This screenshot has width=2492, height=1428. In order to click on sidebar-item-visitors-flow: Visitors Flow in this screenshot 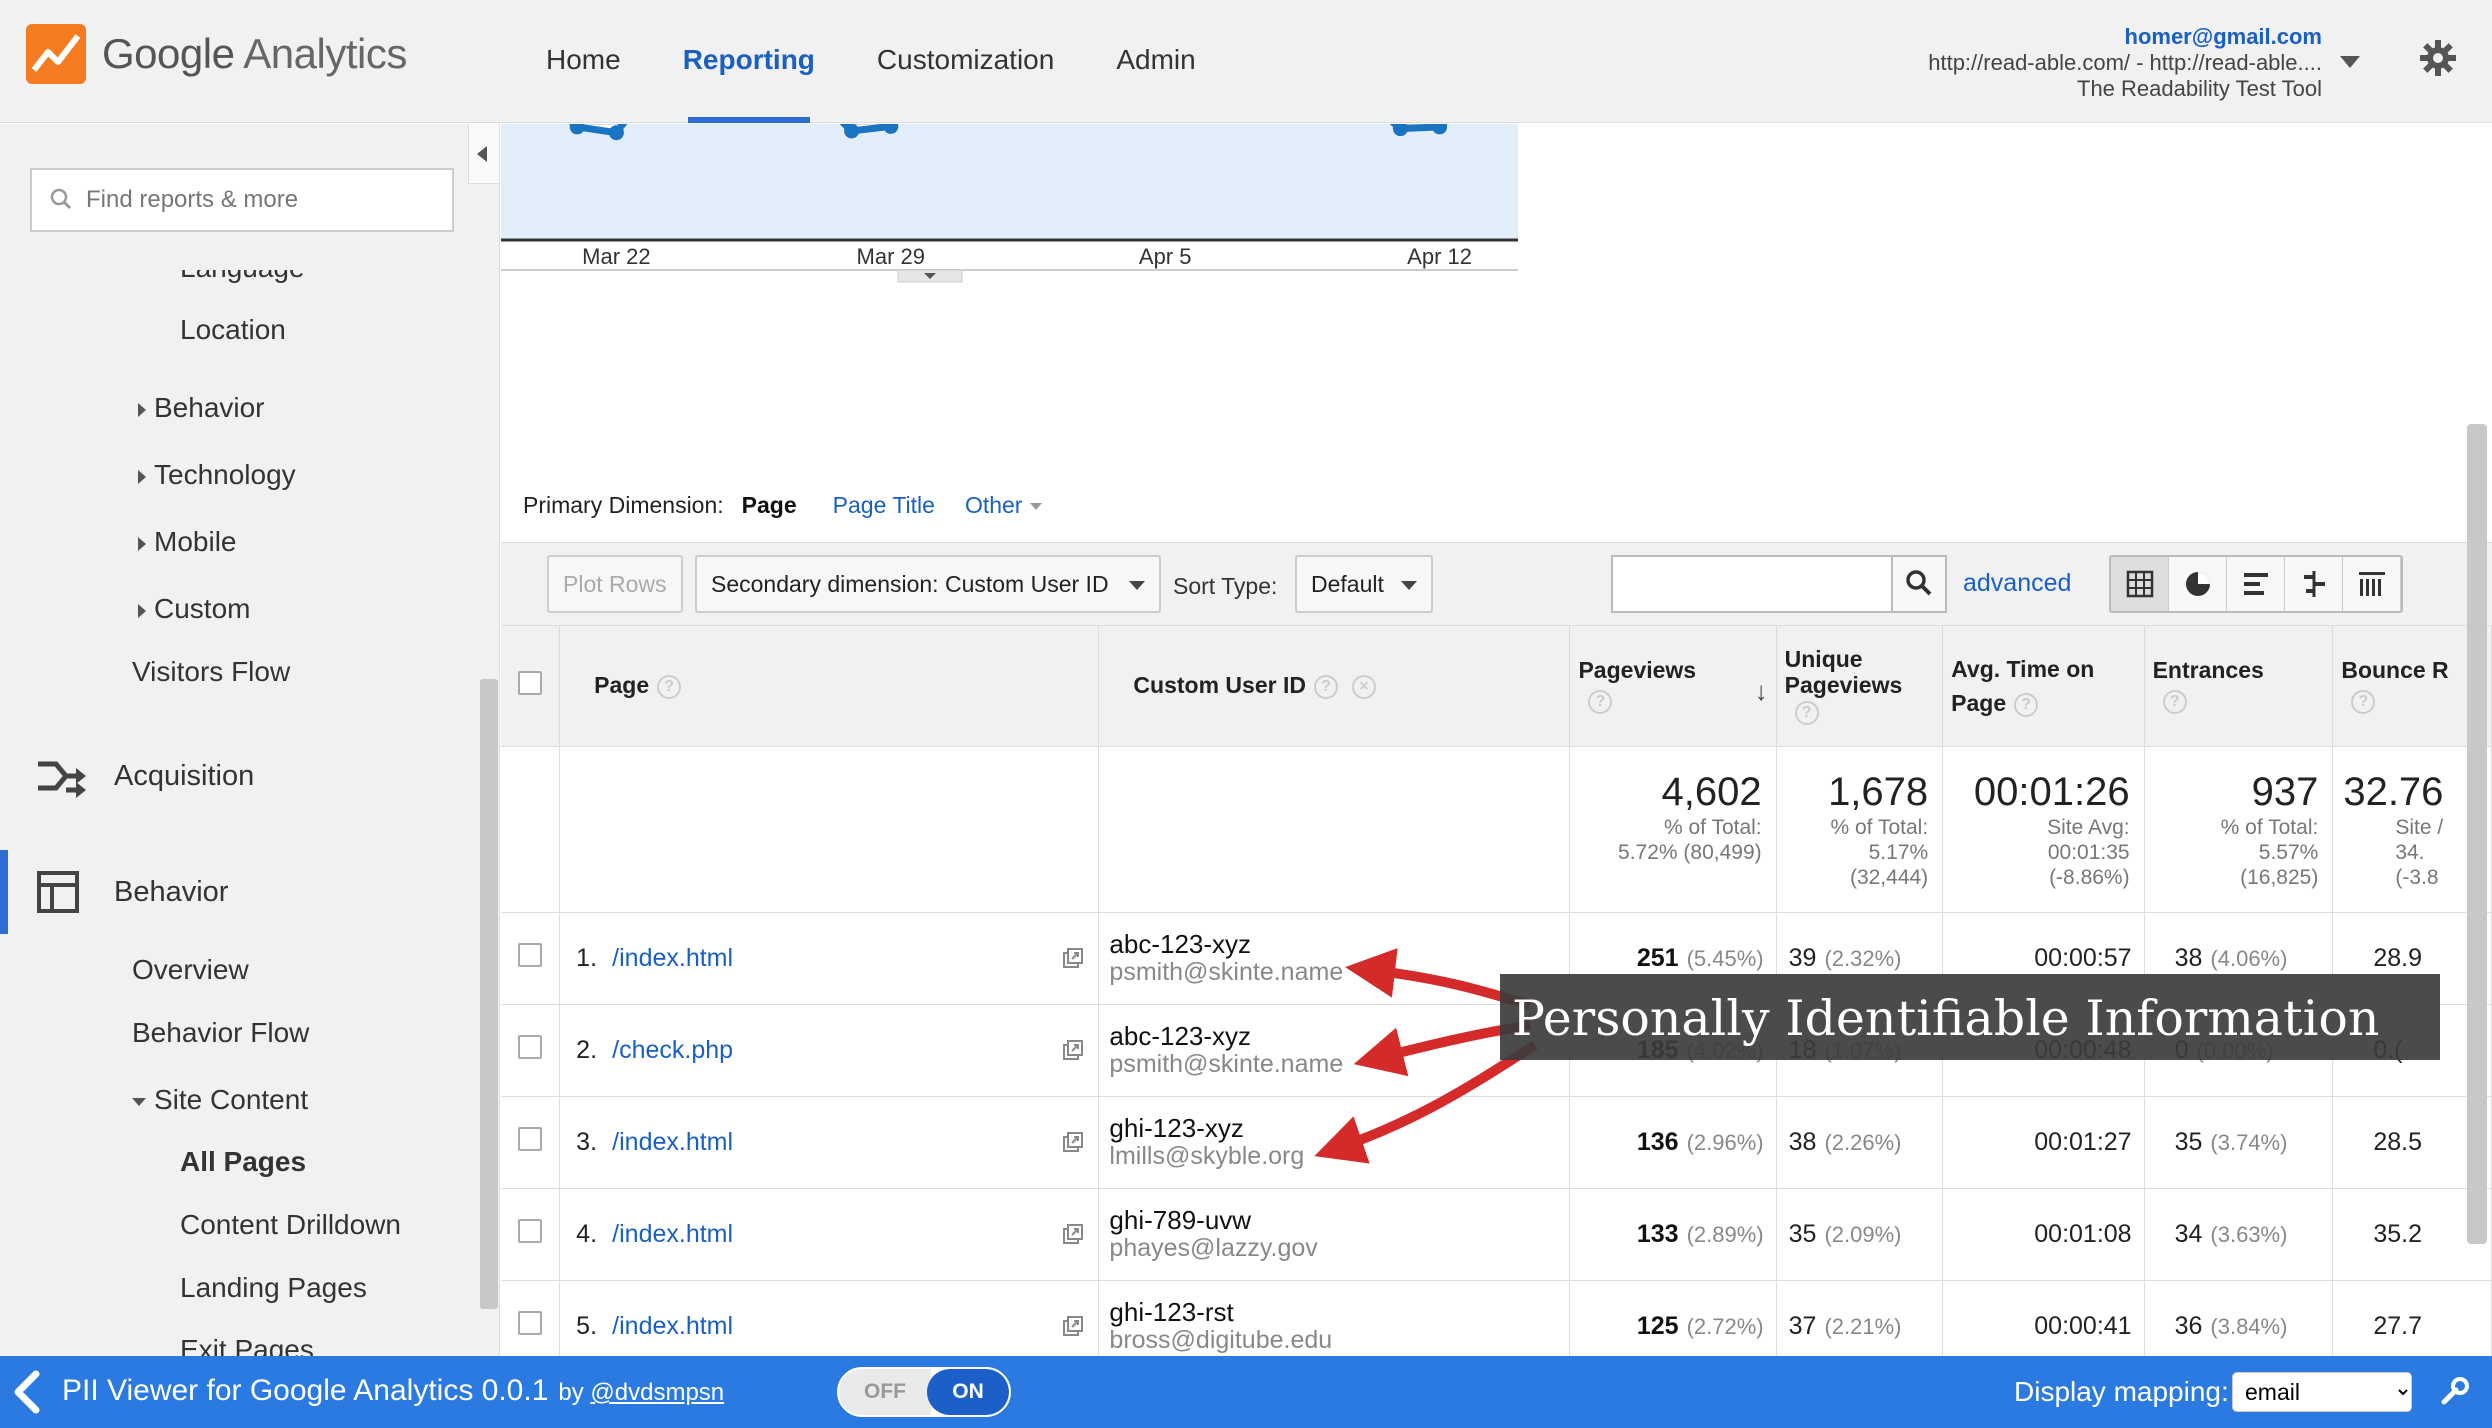, I will do `click(211, 672)`.